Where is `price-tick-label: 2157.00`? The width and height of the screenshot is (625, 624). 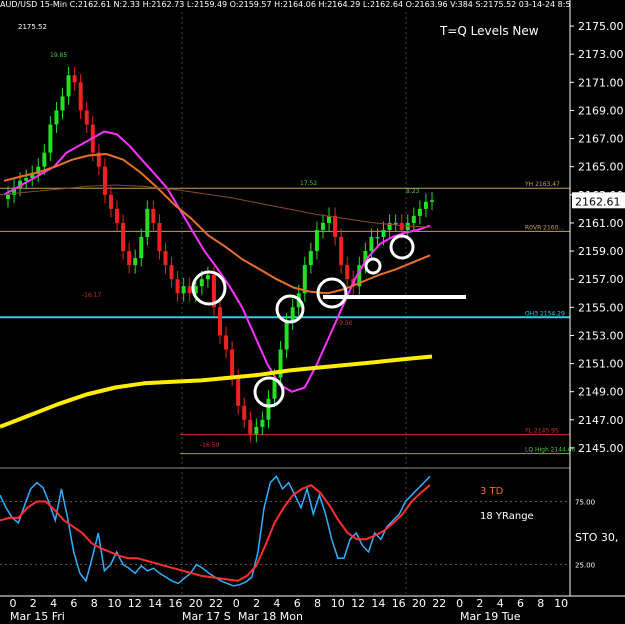
price-tick-label: 2157.00 is located at coordinates (601, 279).